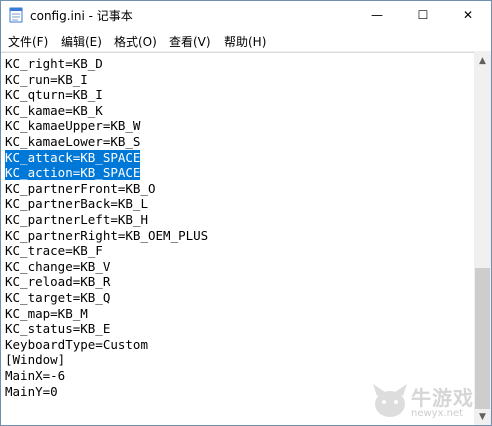 The width and height of the screenshot is (492, 426). I want to click on minimize-button: —, so click(377, 15).